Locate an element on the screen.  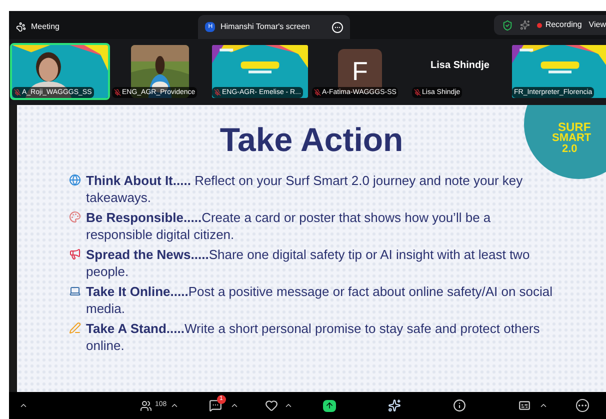
share-screen-button is located at coordinates (329, 406).